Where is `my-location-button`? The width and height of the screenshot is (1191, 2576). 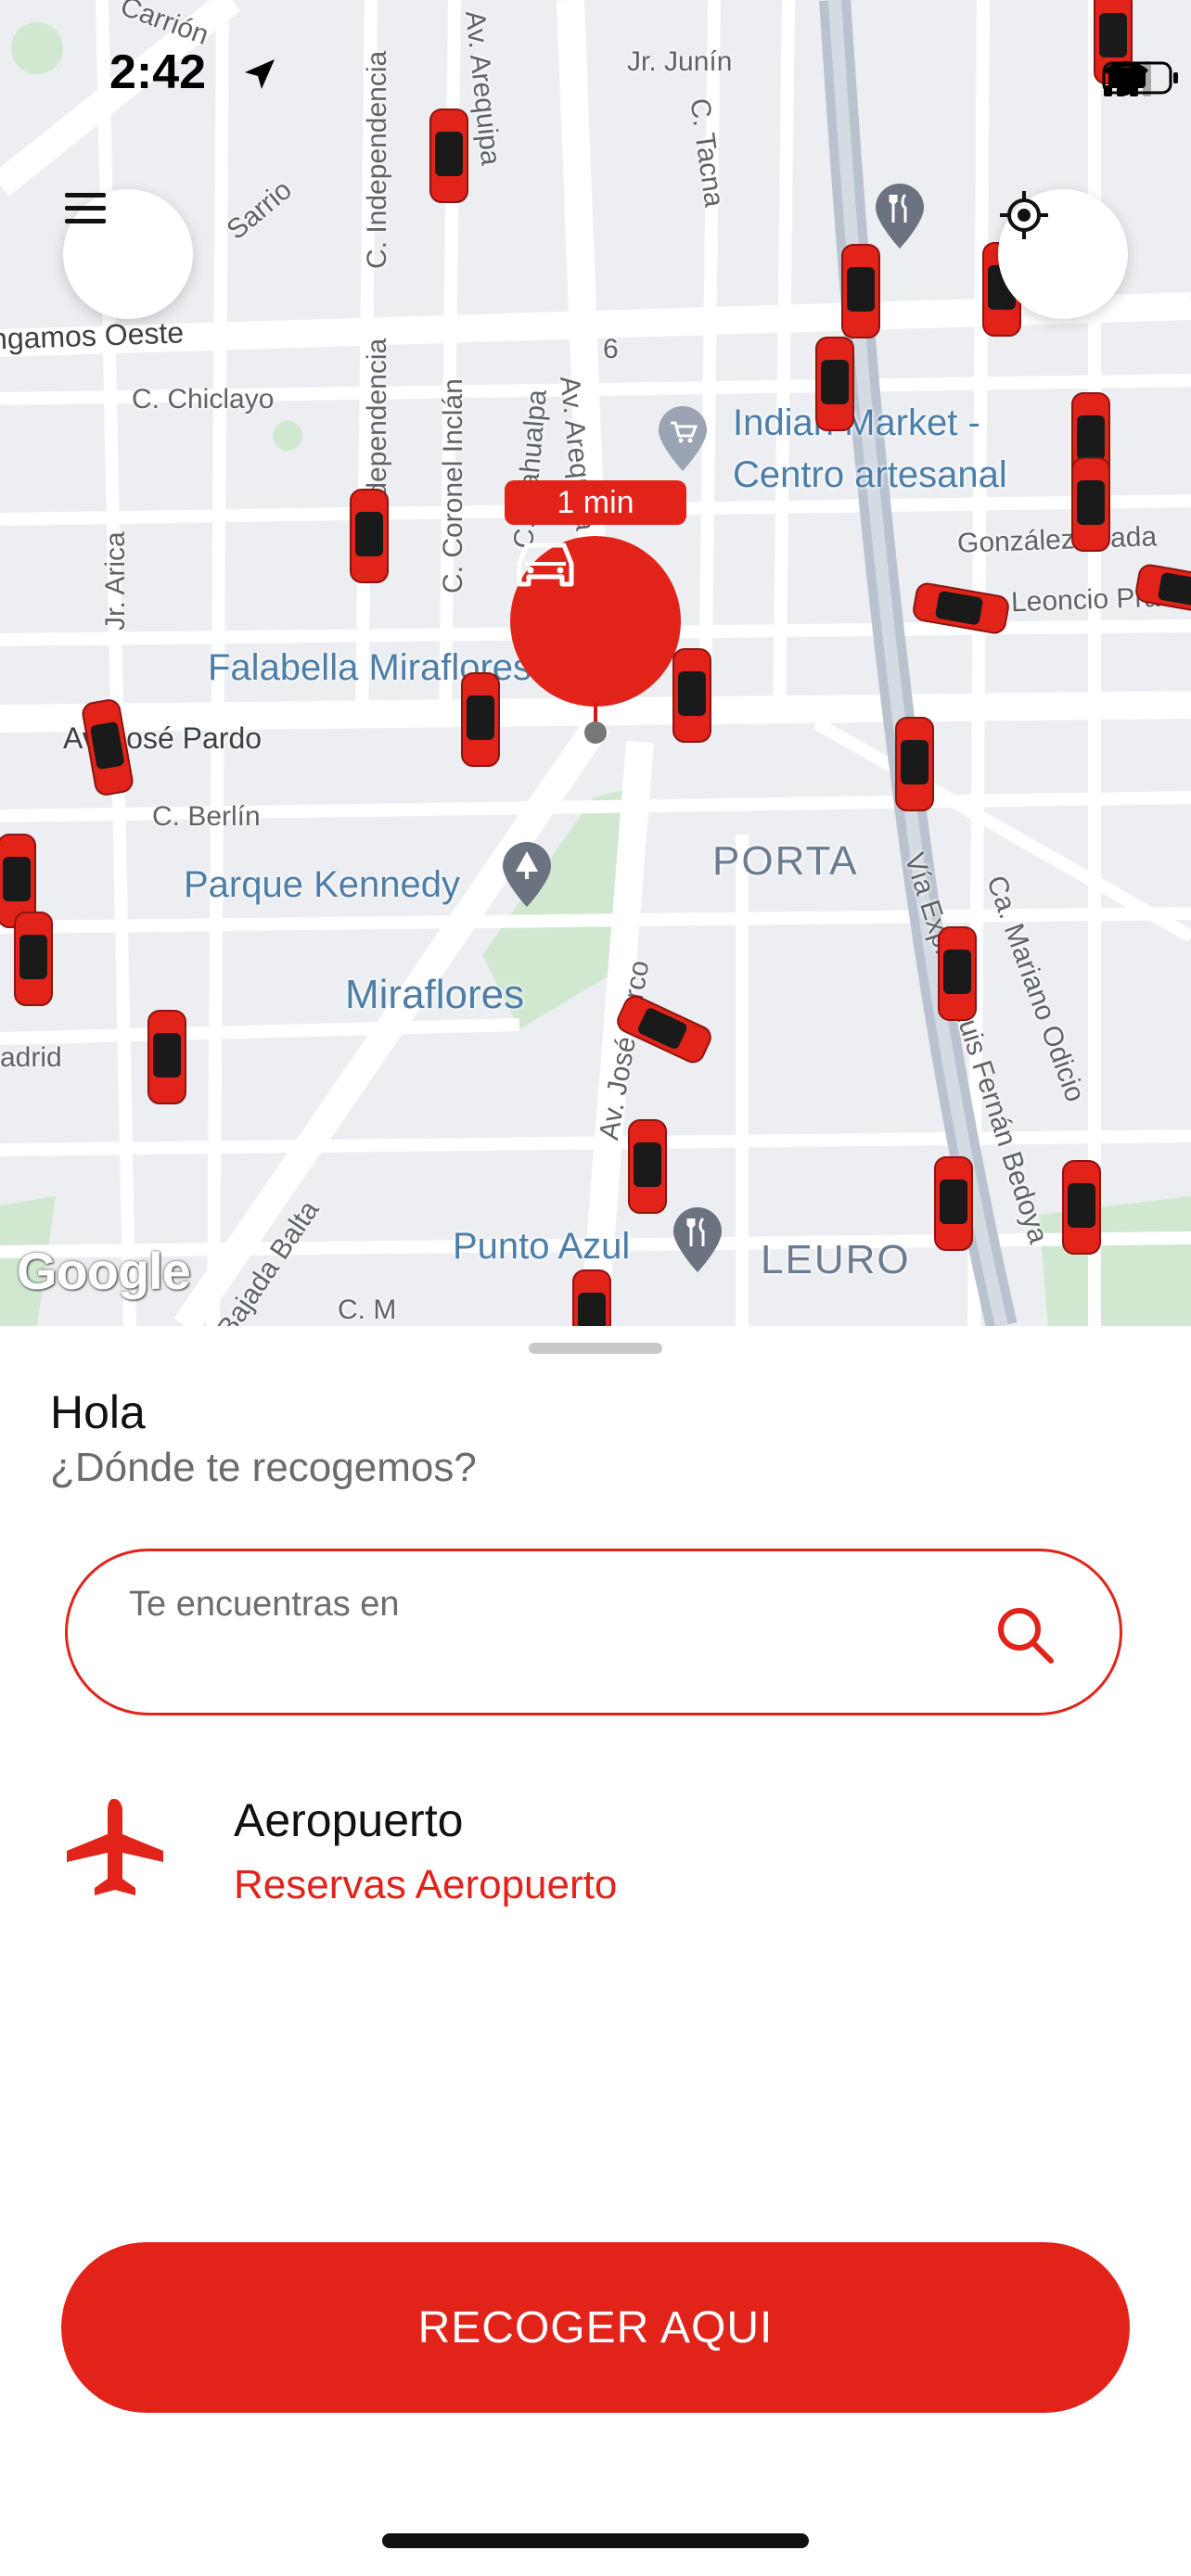 my-location-button is located at coordinates (1063, 254).